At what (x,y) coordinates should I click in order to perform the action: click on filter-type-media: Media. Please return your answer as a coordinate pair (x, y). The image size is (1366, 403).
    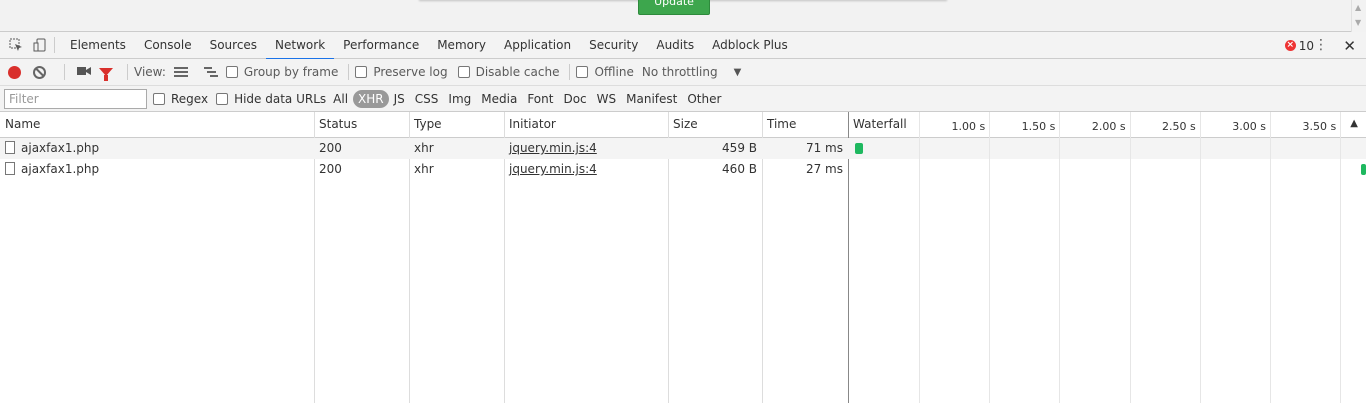
    Looking at the image, I should click on (499, 99).